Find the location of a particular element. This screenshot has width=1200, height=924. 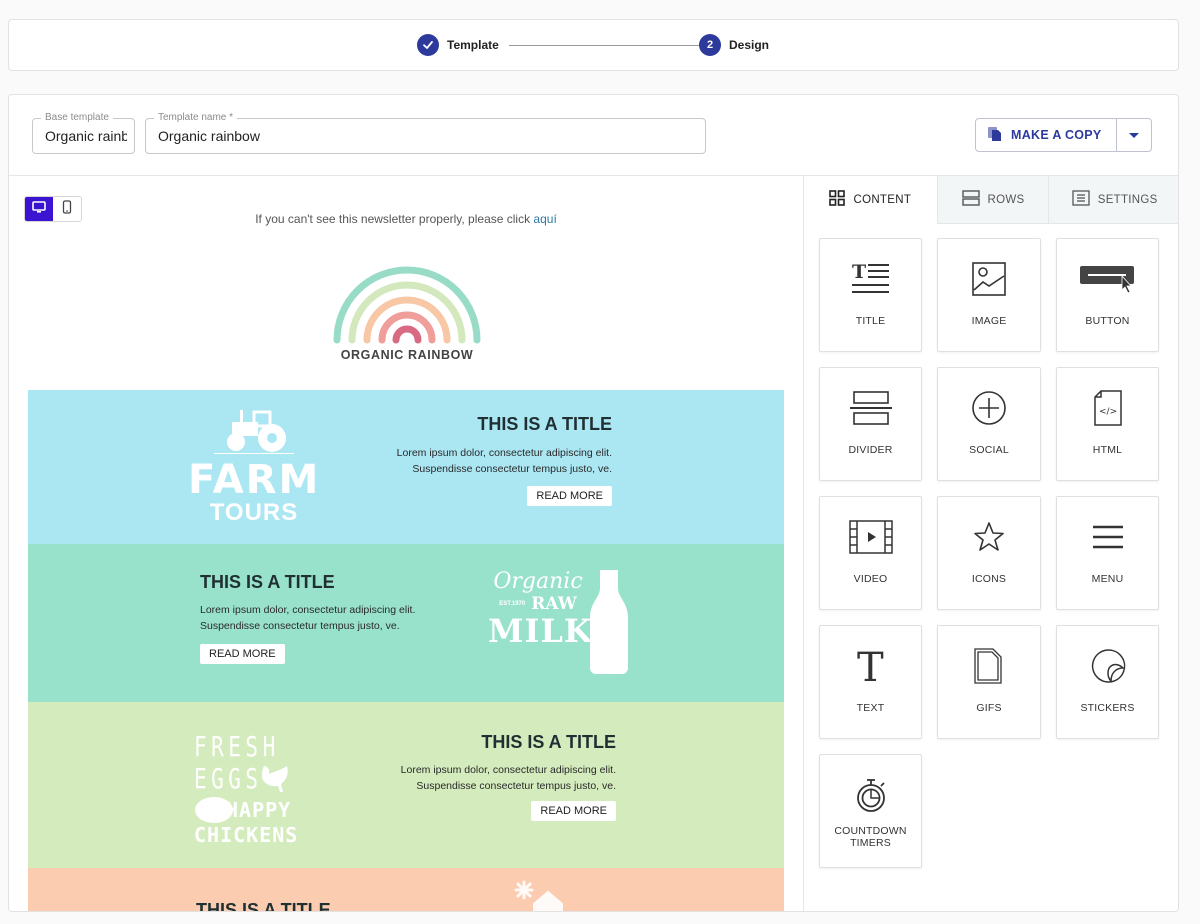

field-value: Organic rainbow is located at coordinates (86, 136).